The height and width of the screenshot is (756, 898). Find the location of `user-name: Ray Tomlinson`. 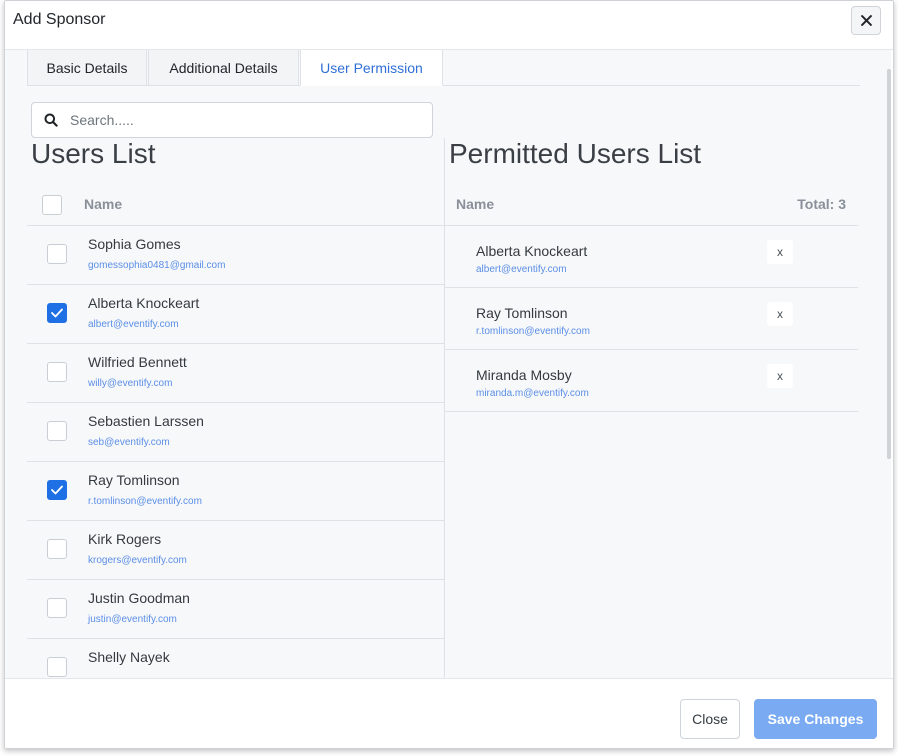

user-name: Ray Tomlinson is located at coordinates (134, 480).